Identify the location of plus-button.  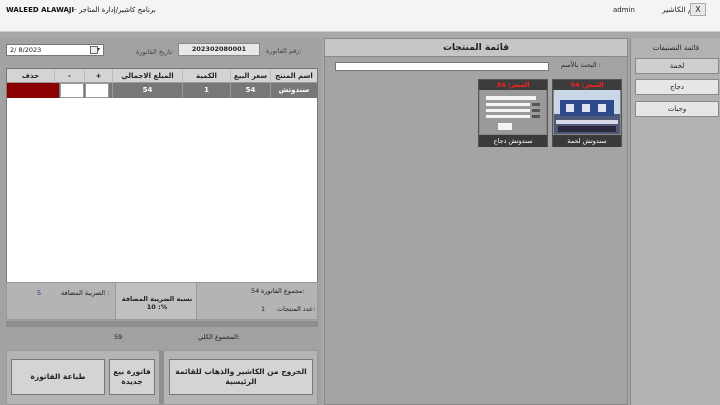
(97, 90).